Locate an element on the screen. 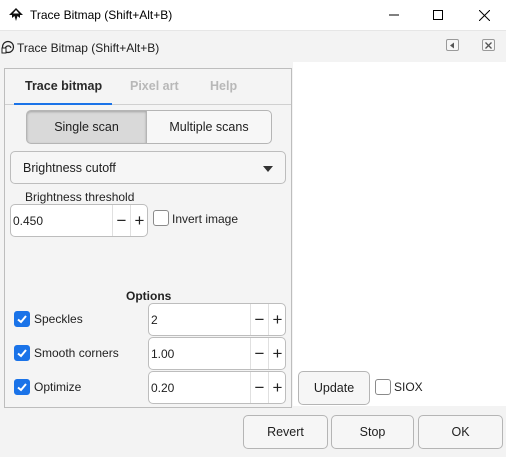 The height and width of the screenshot is (457, 506). active-tab-indicator is located at coordinates (63, 104).